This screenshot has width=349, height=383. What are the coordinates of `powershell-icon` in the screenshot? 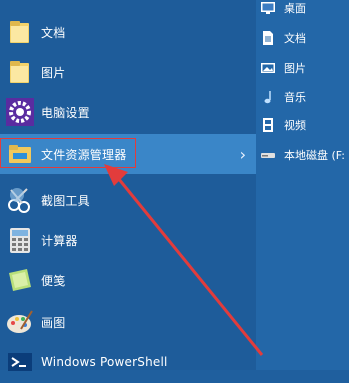 It's located at (20, 362).